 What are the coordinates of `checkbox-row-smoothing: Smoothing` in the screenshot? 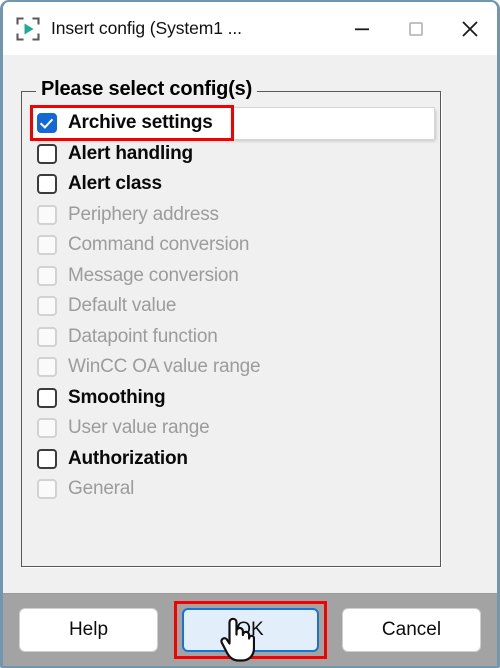 It's located at (233, 398).